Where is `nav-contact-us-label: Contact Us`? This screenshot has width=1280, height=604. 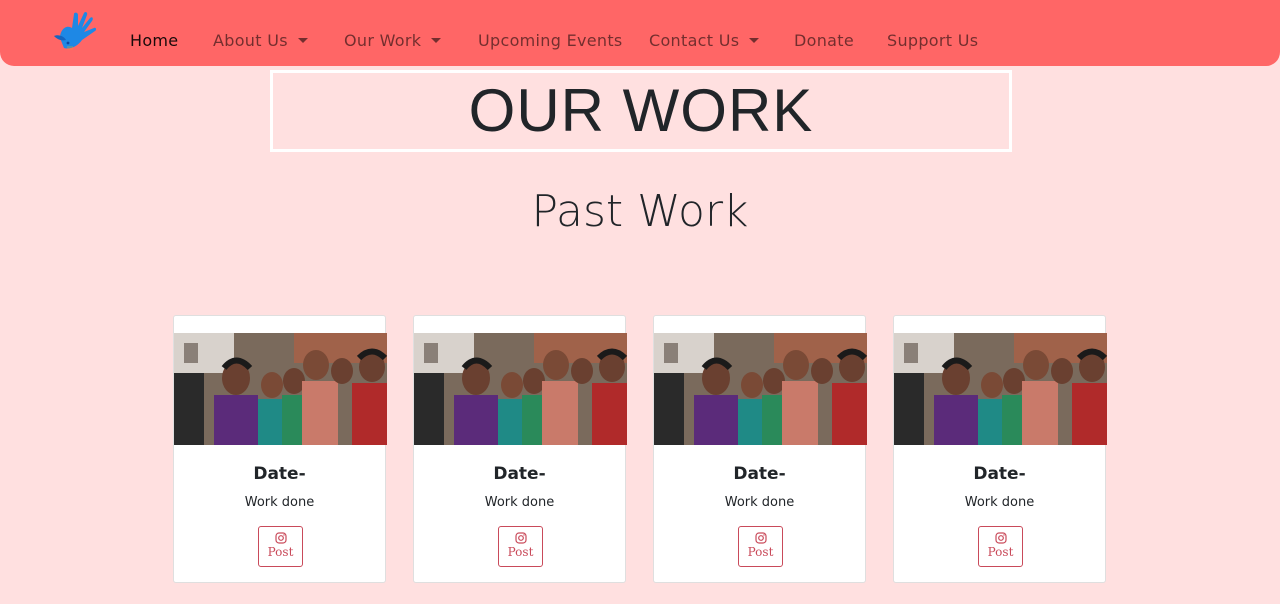
nav-contact-us-label: Contact Us is located at coordinates (694, 40).